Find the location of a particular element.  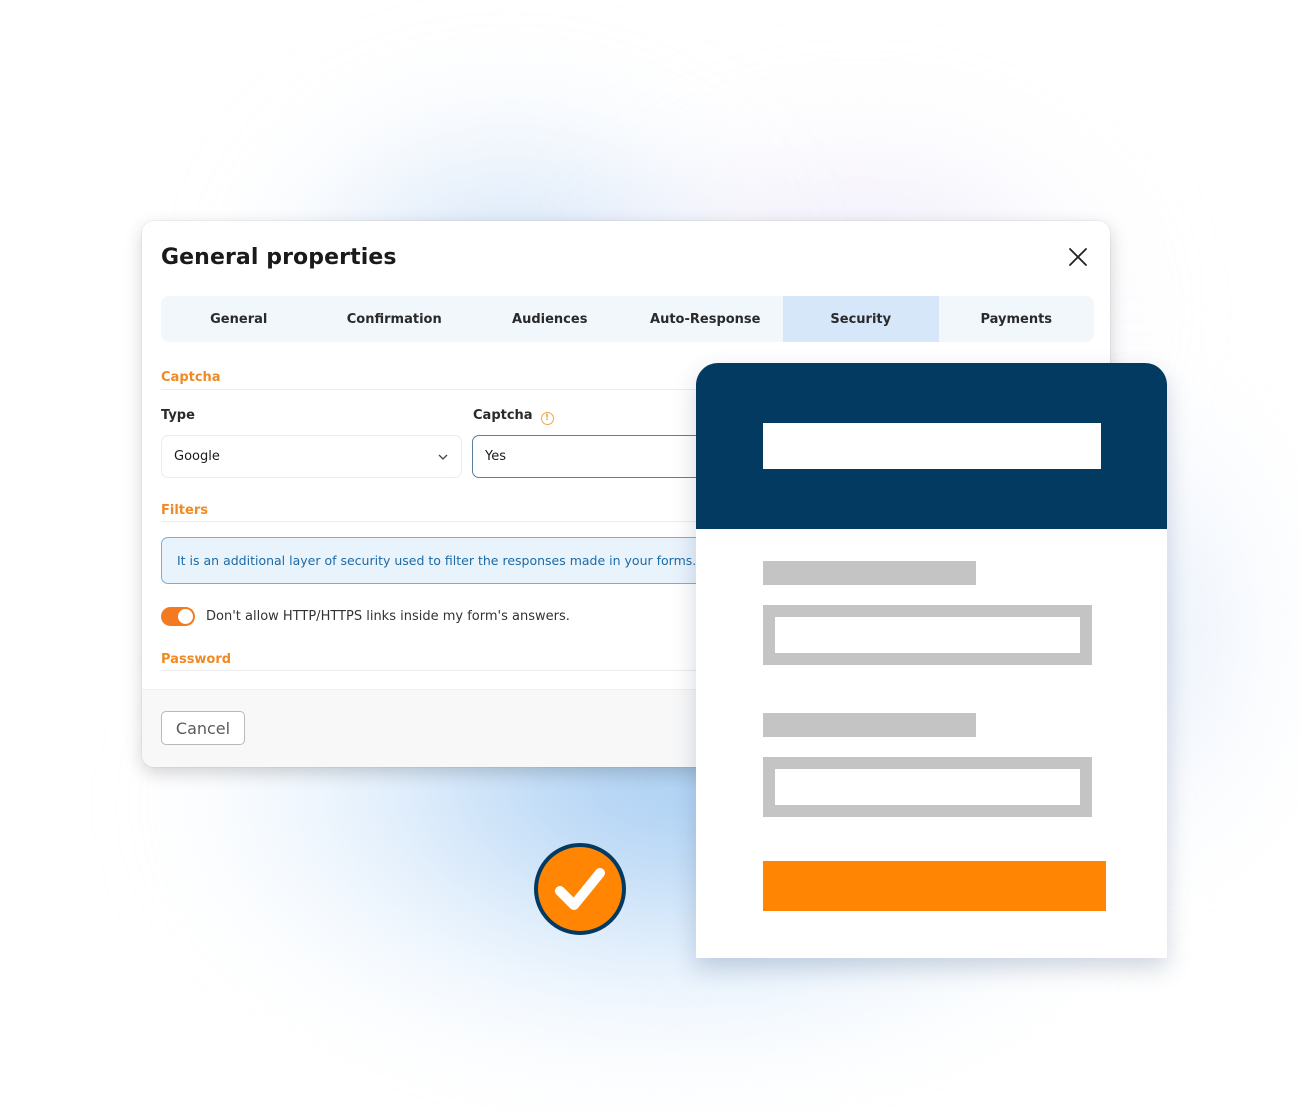

captcha-label: Captcha! is located at coordinates (513, 416).